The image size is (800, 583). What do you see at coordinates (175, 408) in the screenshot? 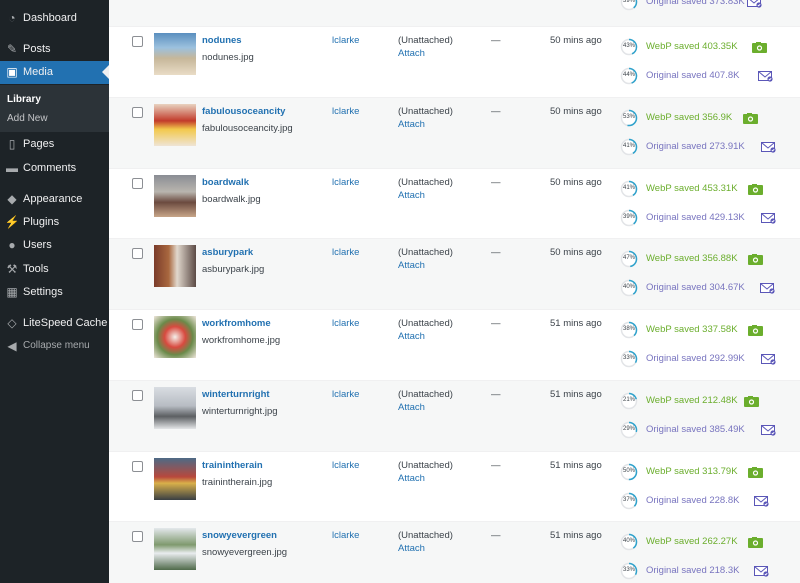
I see `winter-road-photo` at bounding box center [175, 408].